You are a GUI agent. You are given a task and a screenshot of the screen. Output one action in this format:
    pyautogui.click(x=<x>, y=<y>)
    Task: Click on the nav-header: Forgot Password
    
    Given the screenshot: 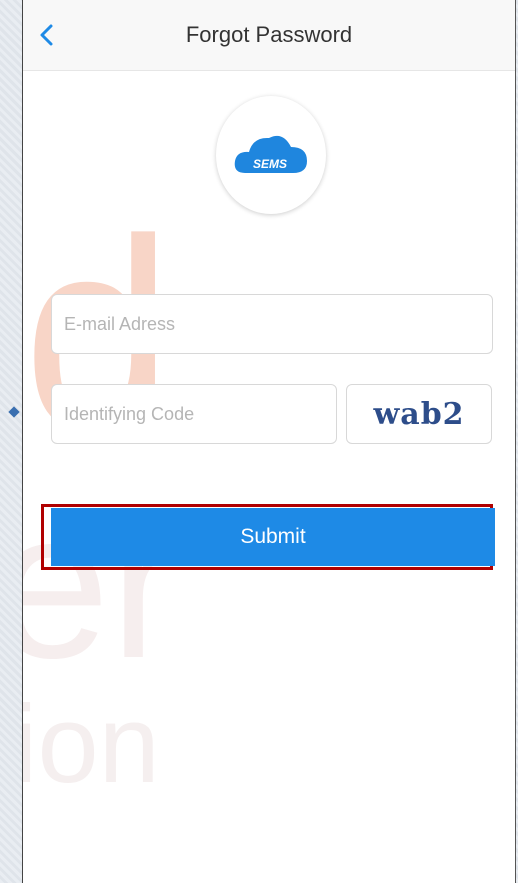 What is the action you would take?
    pyautogui.click(x=269, y=35)
    